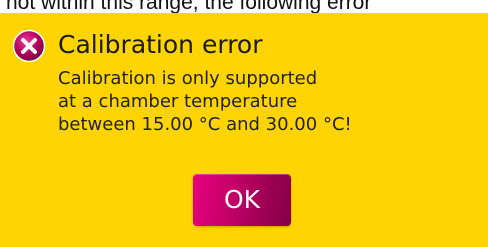 The image size is (488, 247). What do you see at coordinates (160, 44) in the screenshot?
I see `dialog-title: Calibration error` at bounding box center [160, 44].